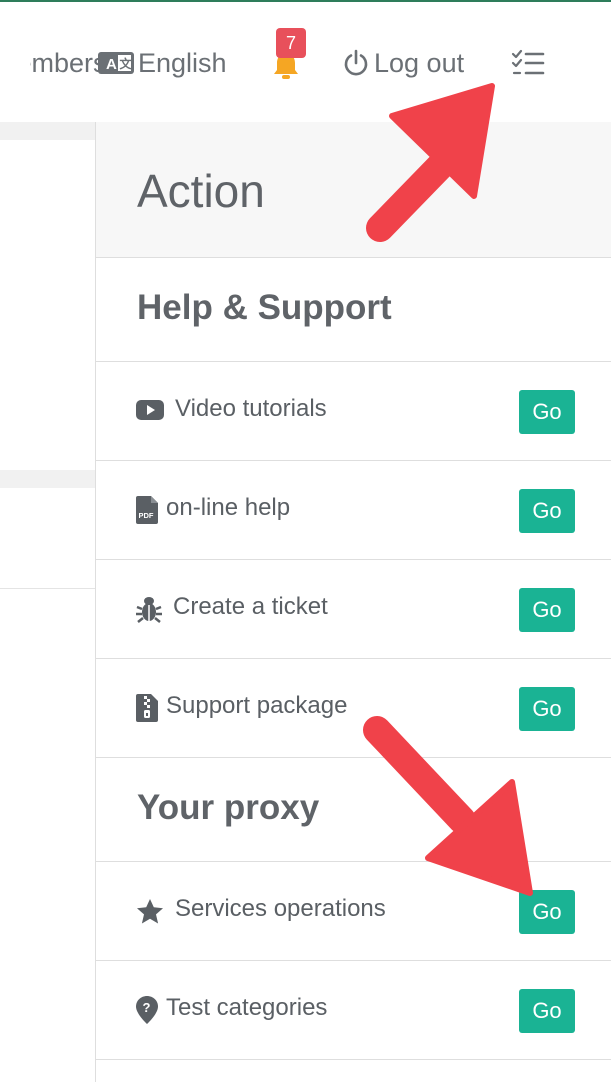  What do you see at coordinates (250, 606) in the screenshot?
I see `action-row-label: Create a ticket` at bounding box center [250, 606].